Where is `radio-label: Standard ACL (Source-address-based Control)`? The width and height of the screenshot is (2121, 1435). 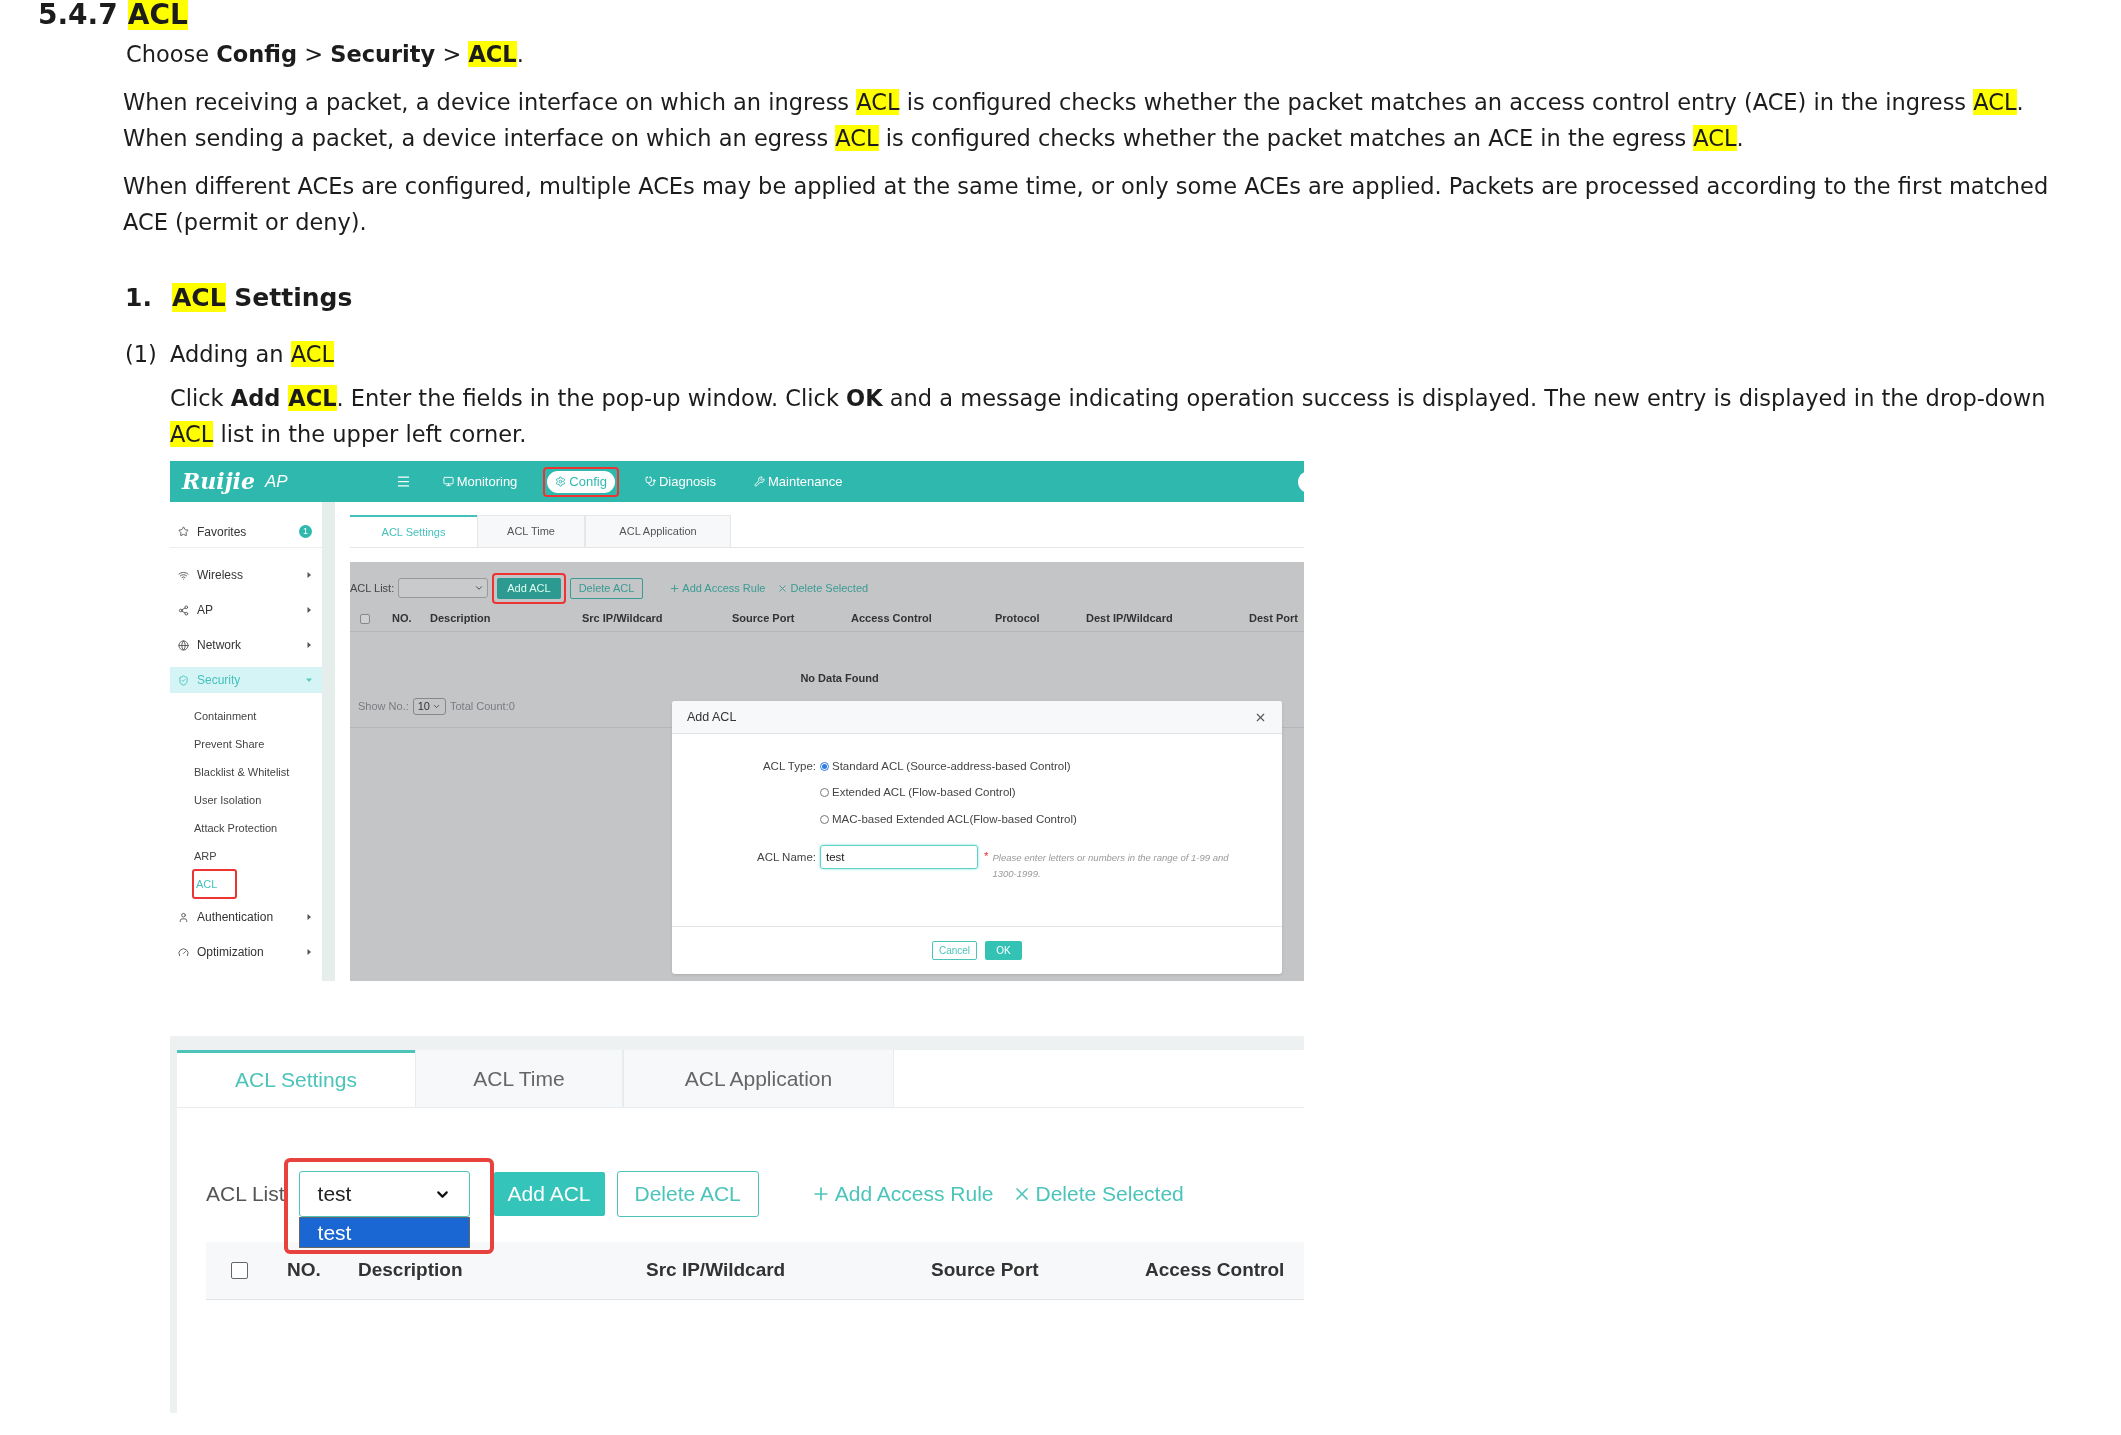 radio-label: Standard ACL (Source-address-based Control) is located at coordinates (951, 766).